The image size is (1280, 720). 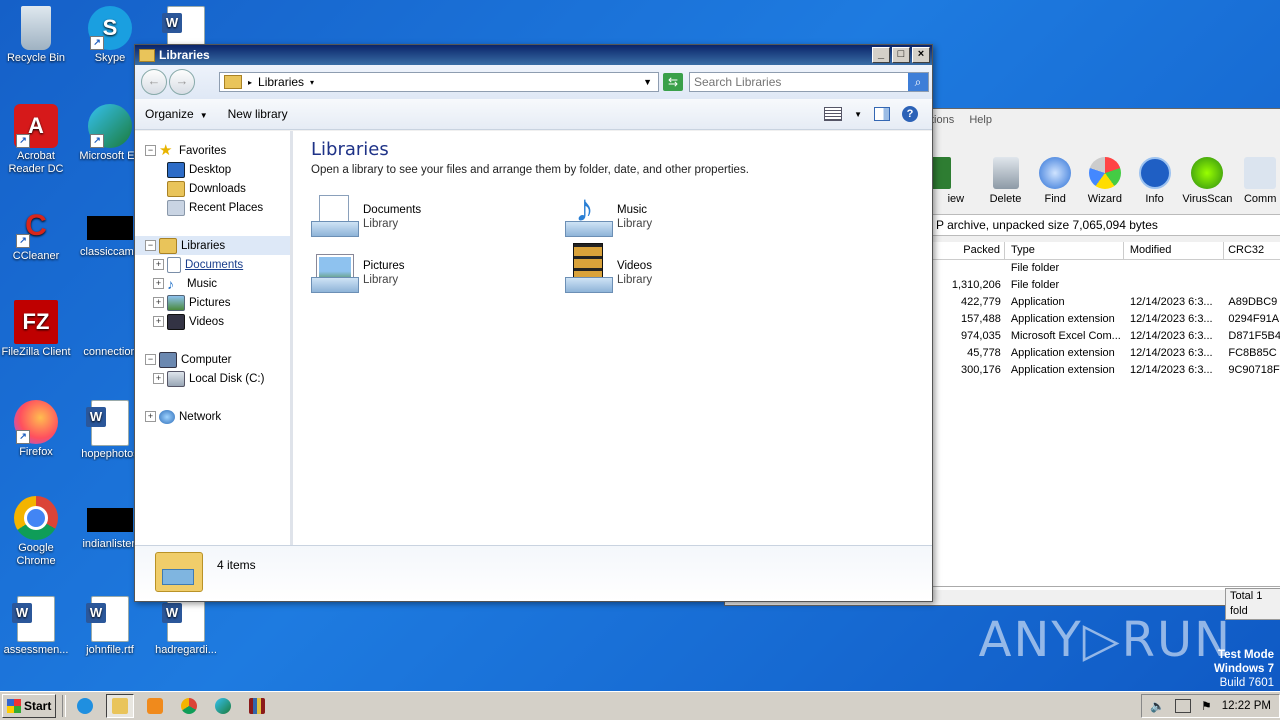 What do you see at coordinates (182, 82) in the screenshot?
I see `forward-button: →` at bounding box center [182, 82].